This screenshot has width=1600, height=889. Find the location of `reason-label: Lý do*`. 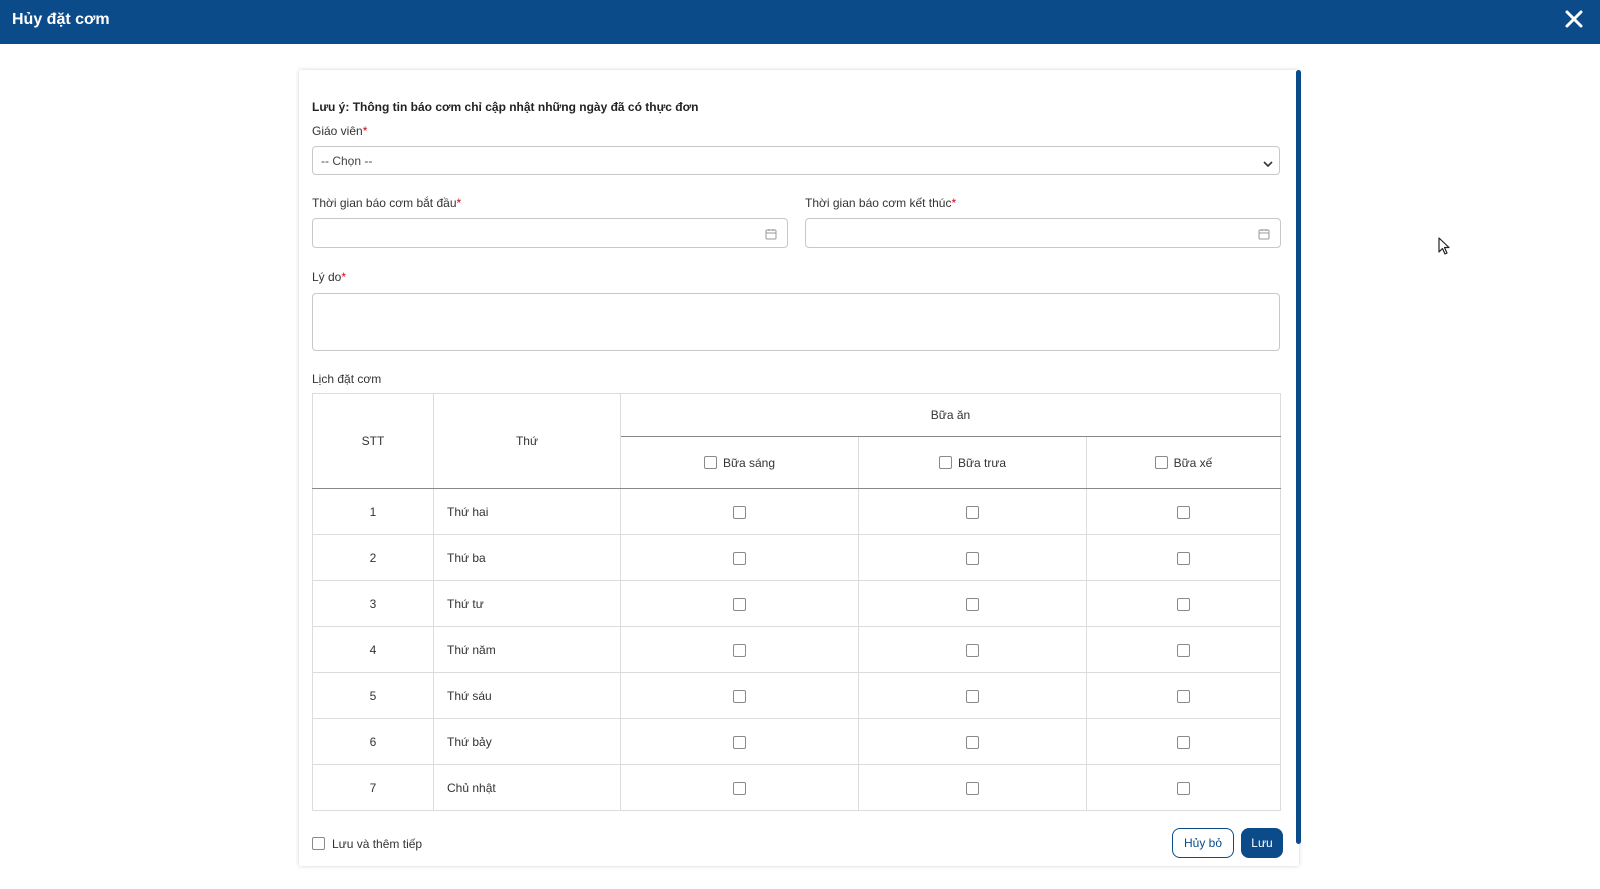

reason-label: Lý do* is located at coordinates (329, 277).